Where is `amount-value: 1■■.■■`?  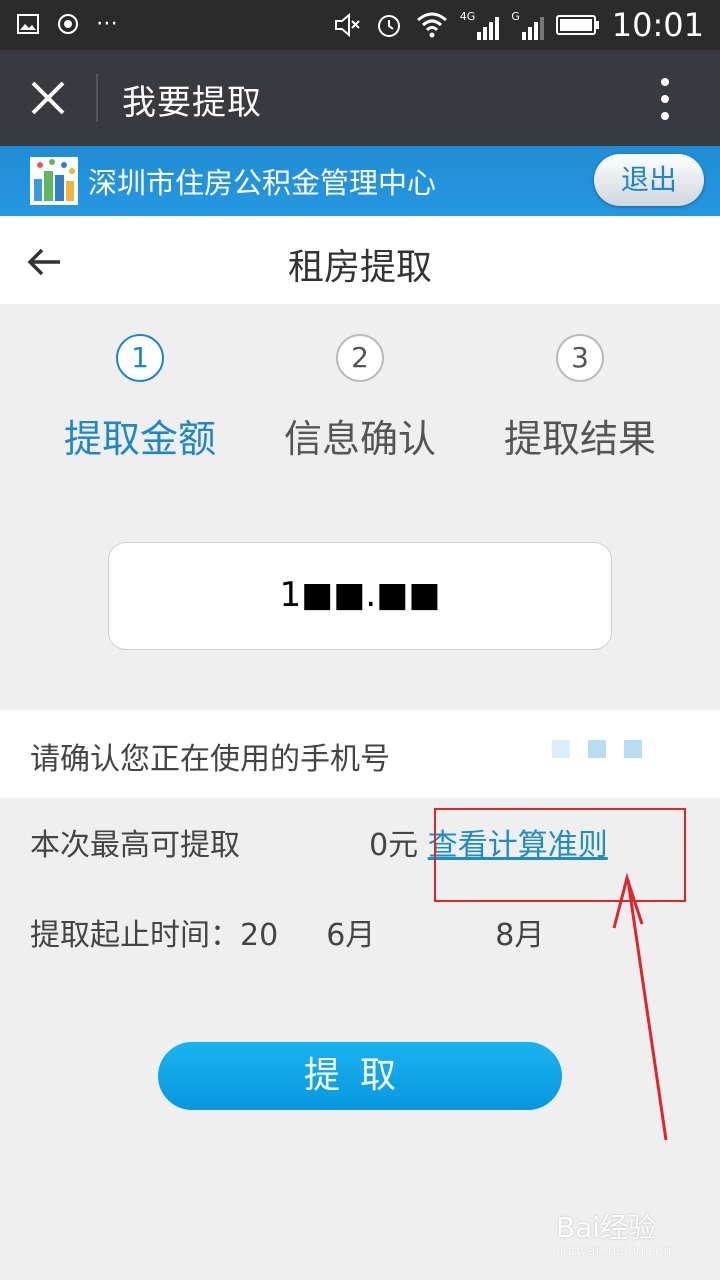 amount-value: 1■■.■■ is located at coordinates (360, 595).